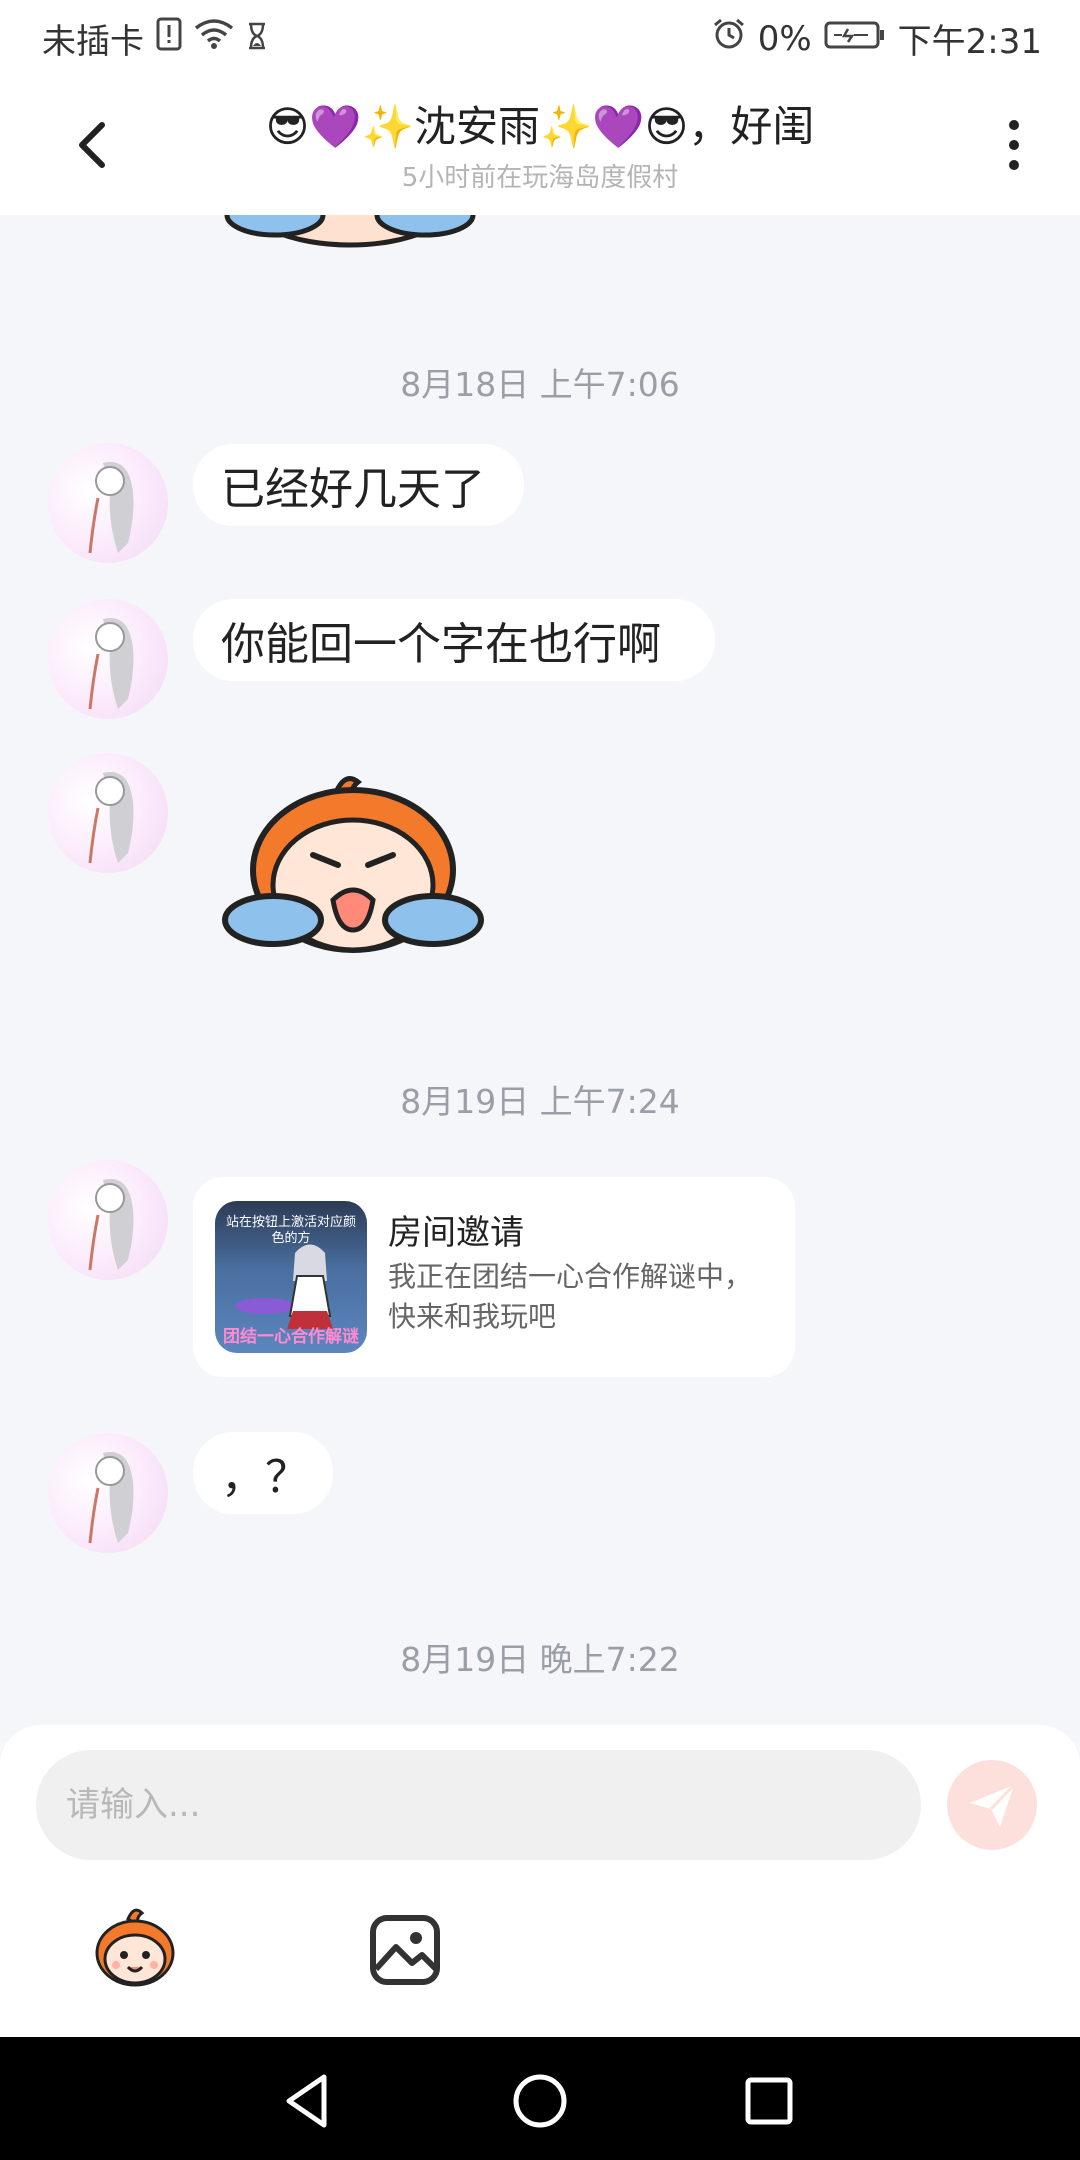 This screenshot has width=1080, height=2160. What do you see at coordinates (540, 178) in the screenshot?
I see `chat-subtitle: 5小时前在玩海岛度假村` at bounding box center [540, 178].